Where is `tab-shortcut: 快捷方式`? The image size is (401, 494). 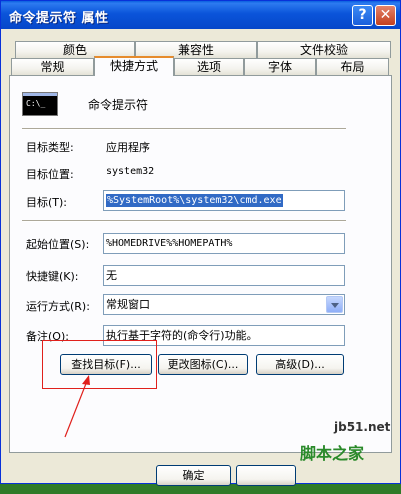 tab-shortcut: 快捷方式 is located at coordinates (134, 66).